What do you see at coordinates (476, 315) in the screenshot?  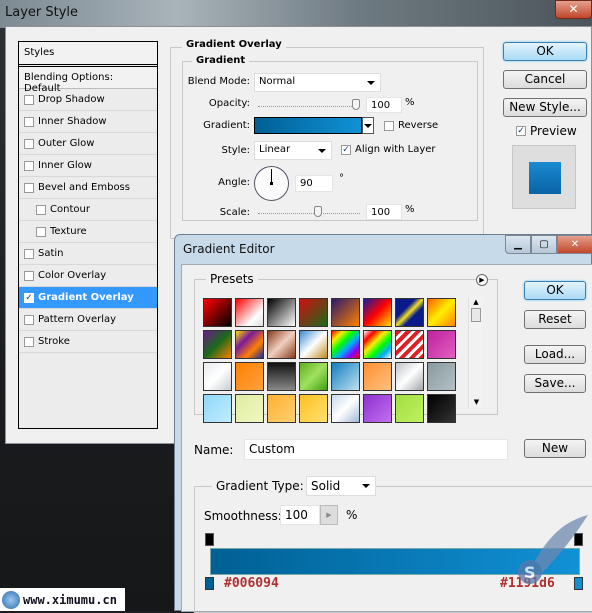 I see `scroll-thumb` at bounding box center [476, 315].